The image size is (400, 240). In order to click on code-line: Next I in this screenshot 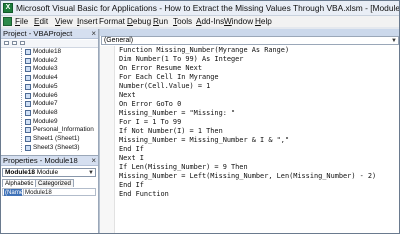, I will do `click(131, 158)`.